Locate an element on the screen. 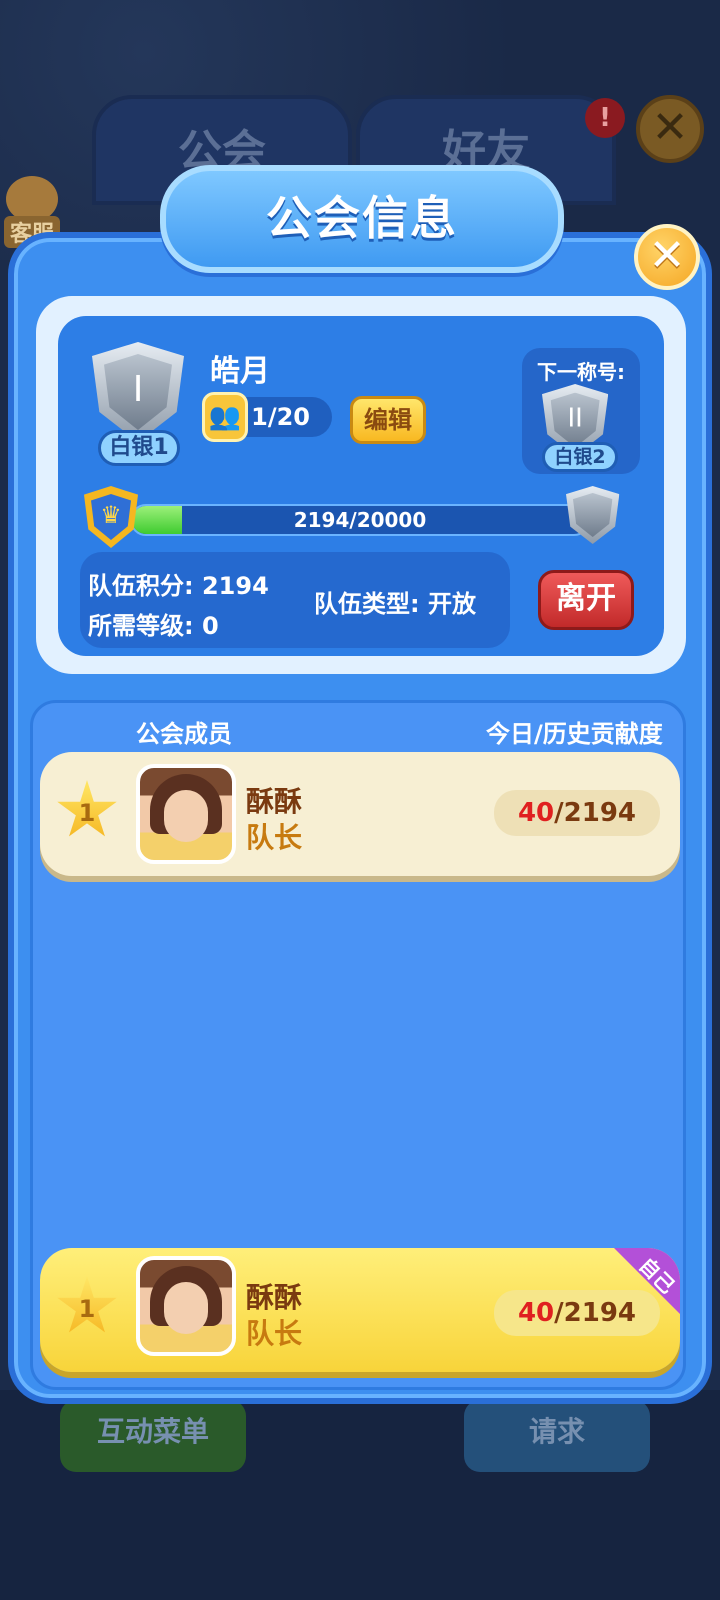  leave-button: 离开 is located at coordinates (586, 600).